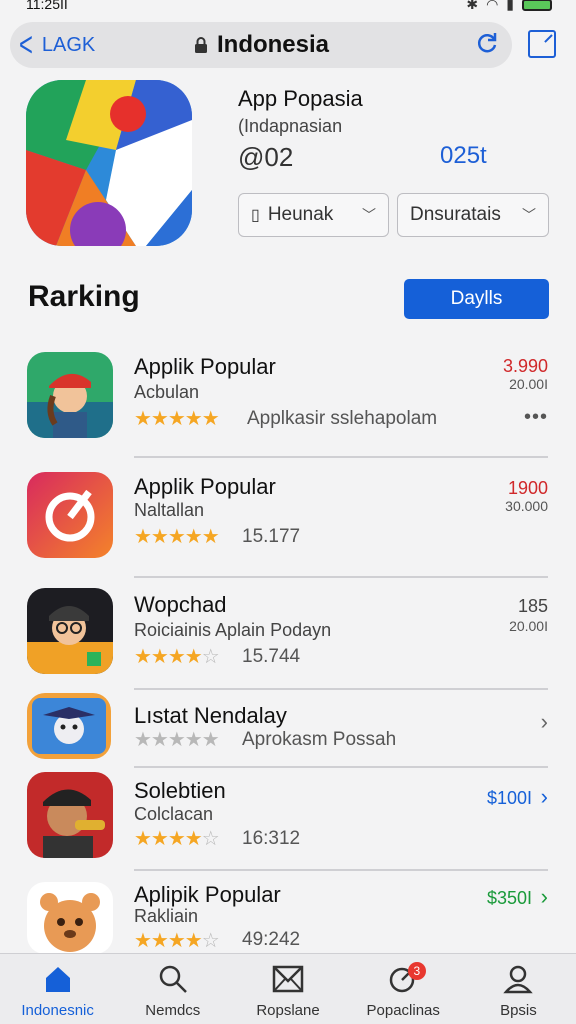 The image size is (576, 1024). Describe the element at coordinates (455, 214) in the screenshot. I see `dropdown-2-label: Dnsuratais` at that location.